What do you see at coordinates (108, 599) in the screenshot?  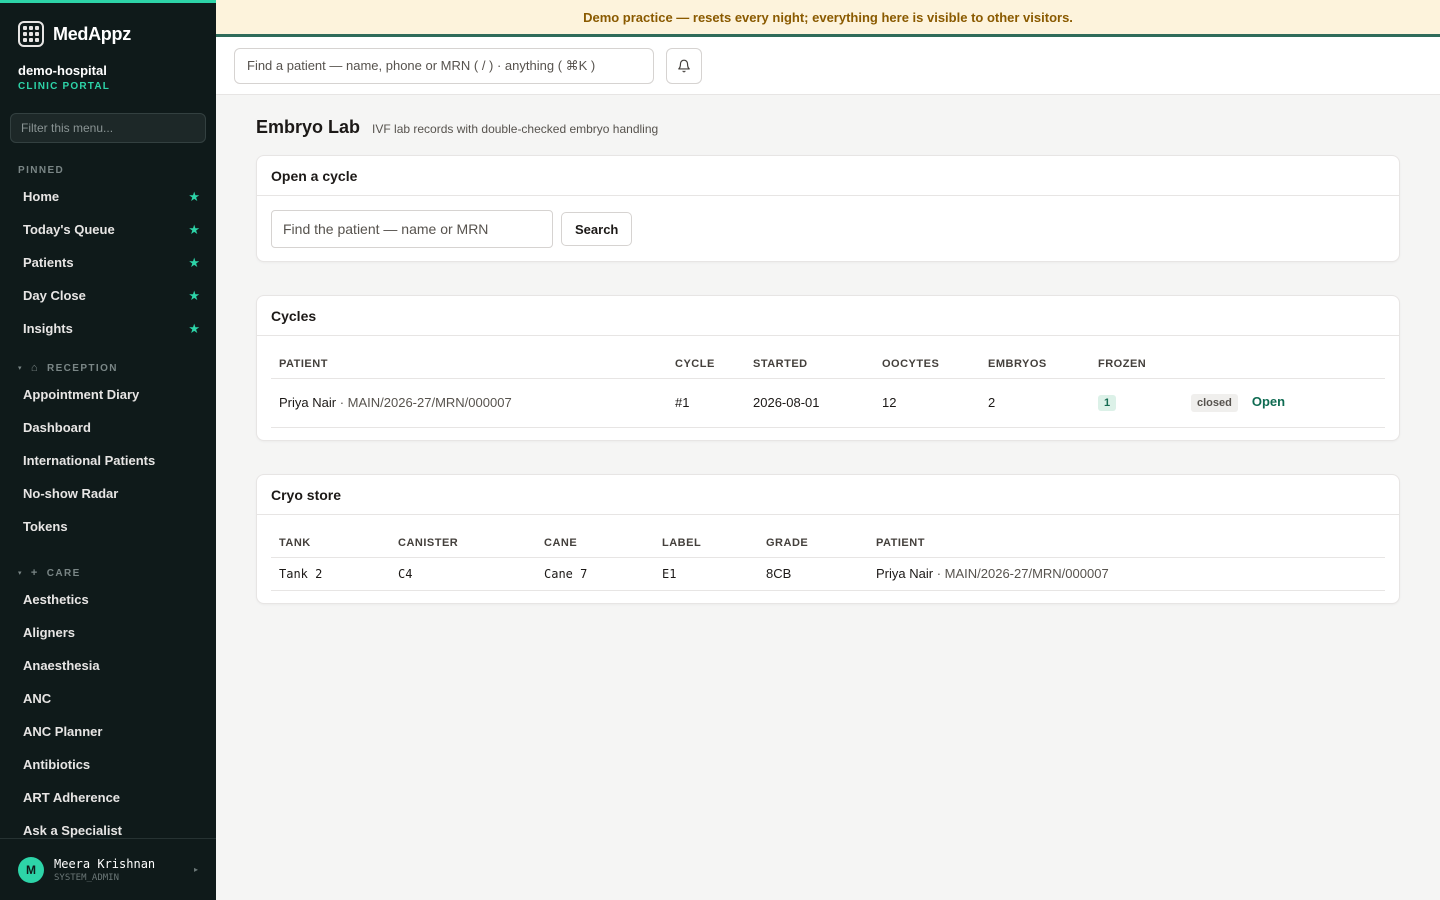 I see `sidebar-item-aesthetics: Aesthetics` at bounding box center [108, 599].